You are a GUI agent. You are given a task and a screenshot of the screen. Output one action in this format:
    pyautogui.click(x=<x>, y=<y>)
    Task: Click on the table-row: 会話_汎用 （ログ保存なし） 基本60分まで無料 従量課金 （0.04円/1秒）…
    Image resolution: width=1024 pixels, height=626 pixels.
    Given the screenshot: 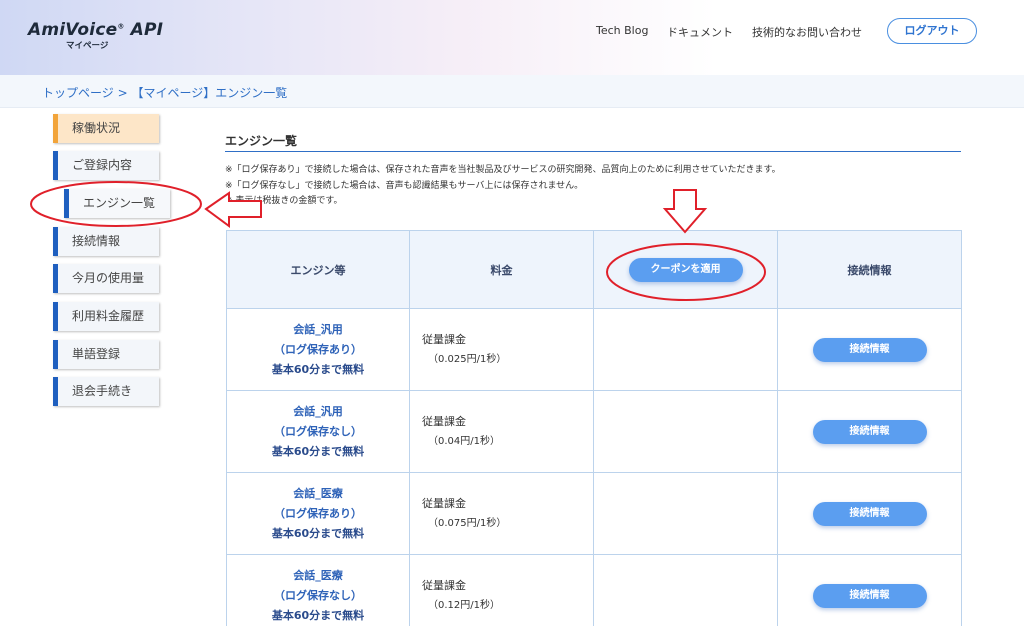 What is the action you would take?
    pyautogui.click(x=594, y=431)
    